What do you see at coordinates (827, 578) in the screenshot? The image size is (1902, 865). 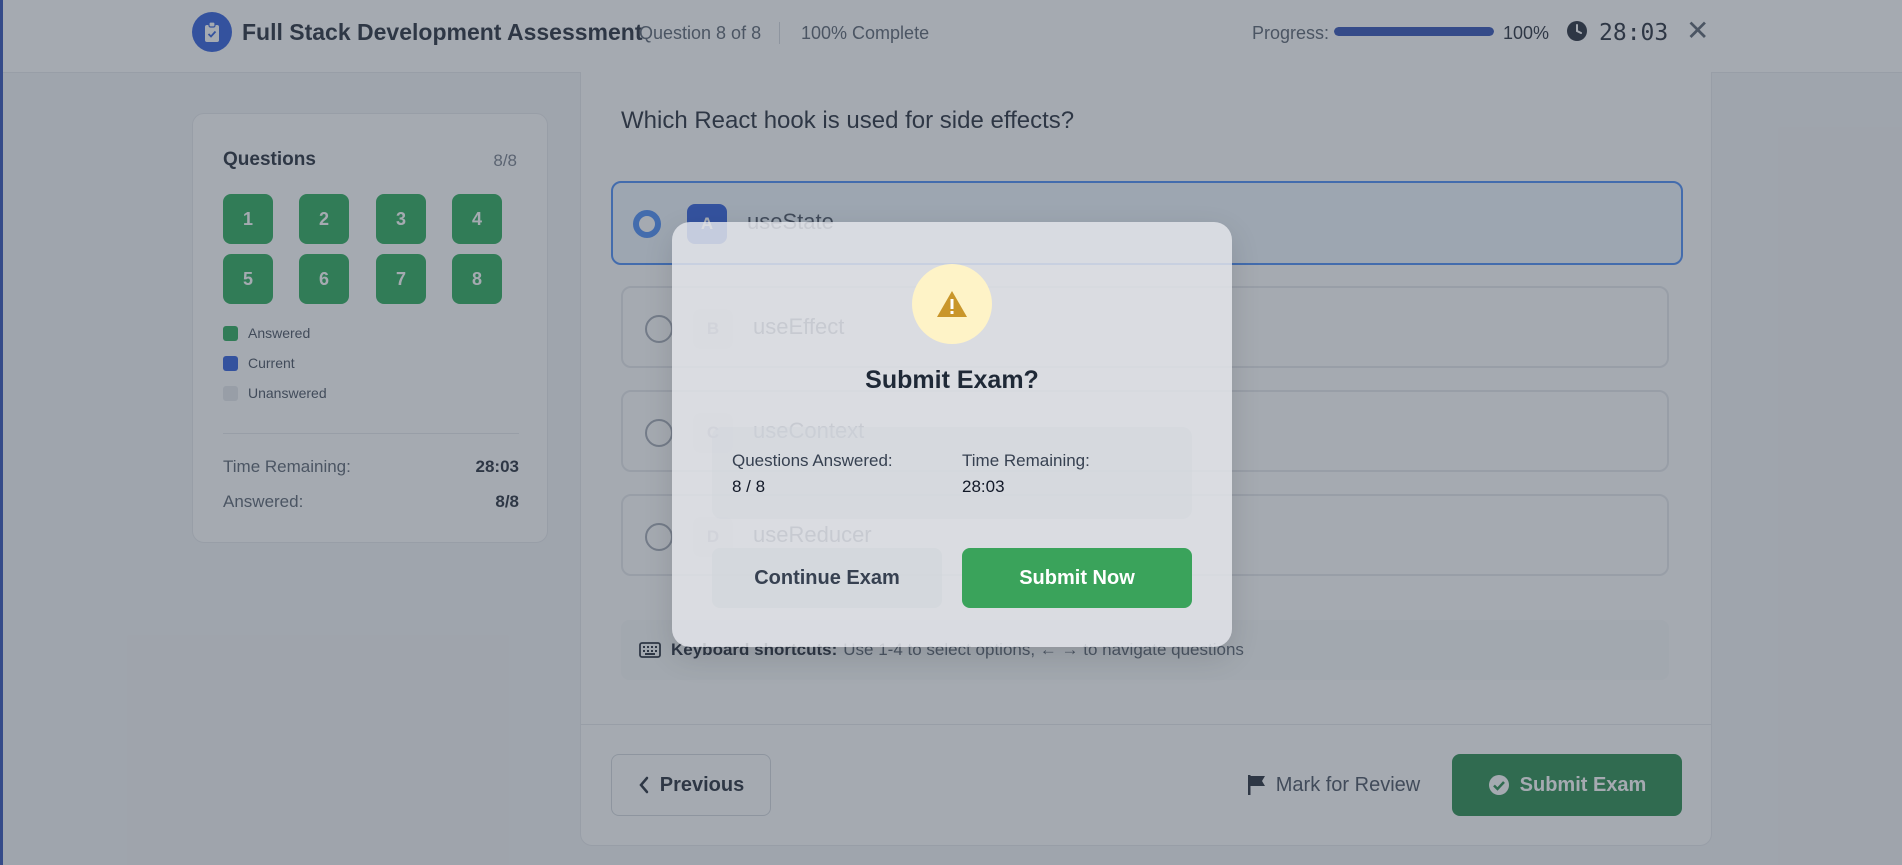 I see `continue-exam-button: Continue Exam` at bounding box center [827, 578].